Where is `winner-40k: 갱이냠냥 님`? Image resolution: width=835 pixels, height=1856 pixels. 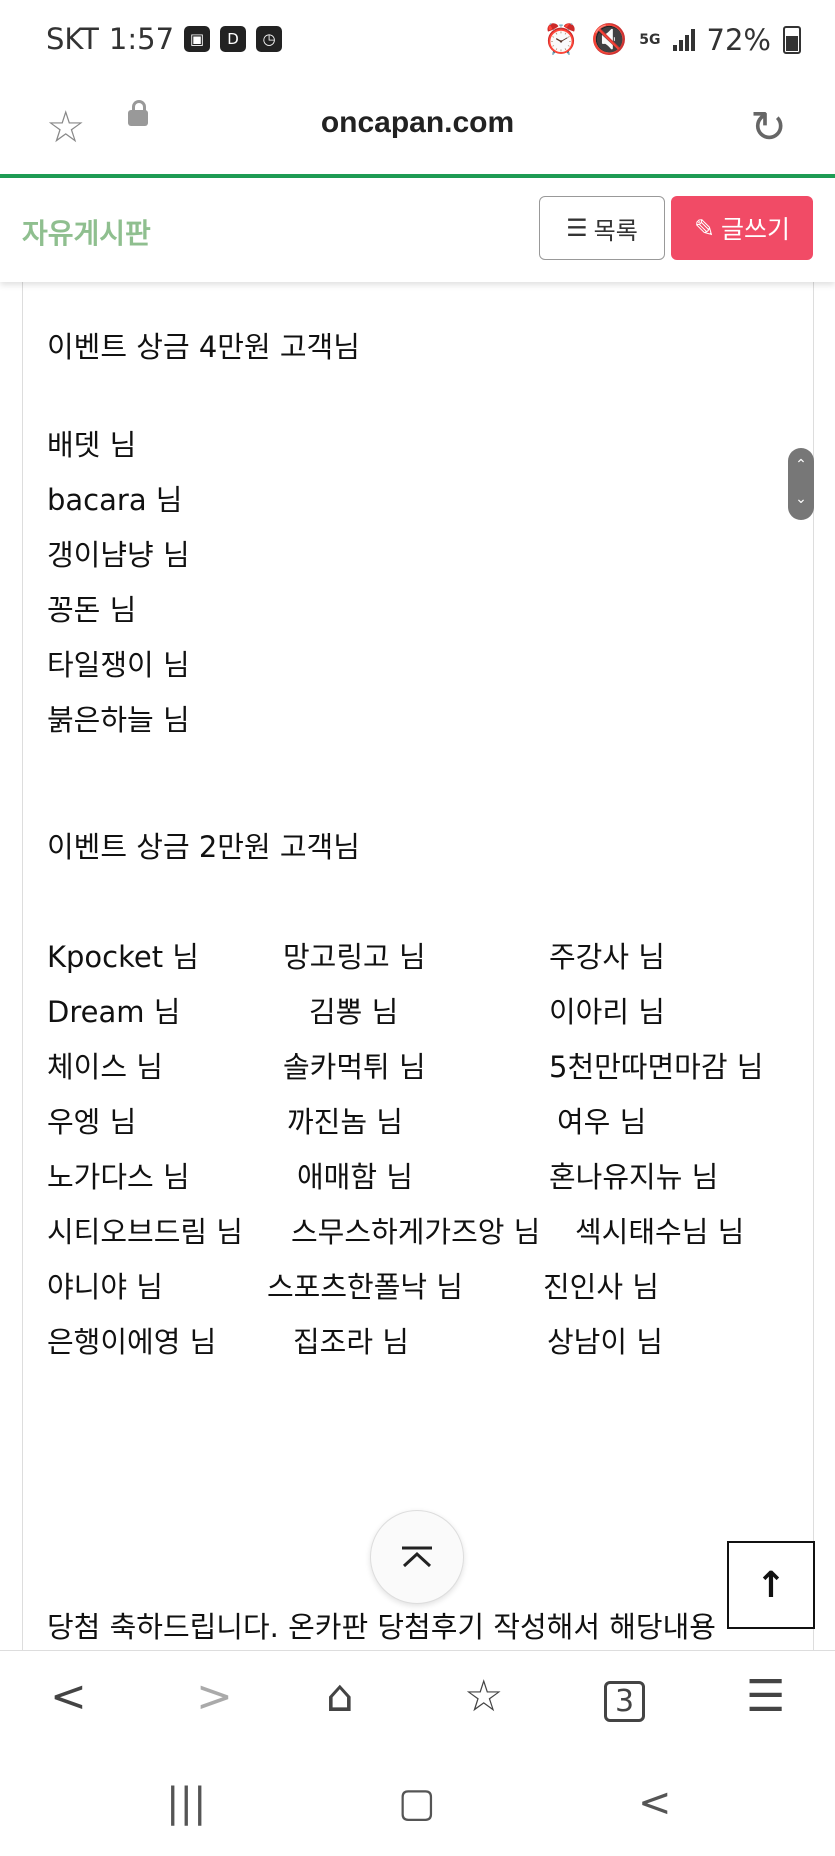
winner-40k: 갱이냠냥 님 is located at coordinates (118, 555).